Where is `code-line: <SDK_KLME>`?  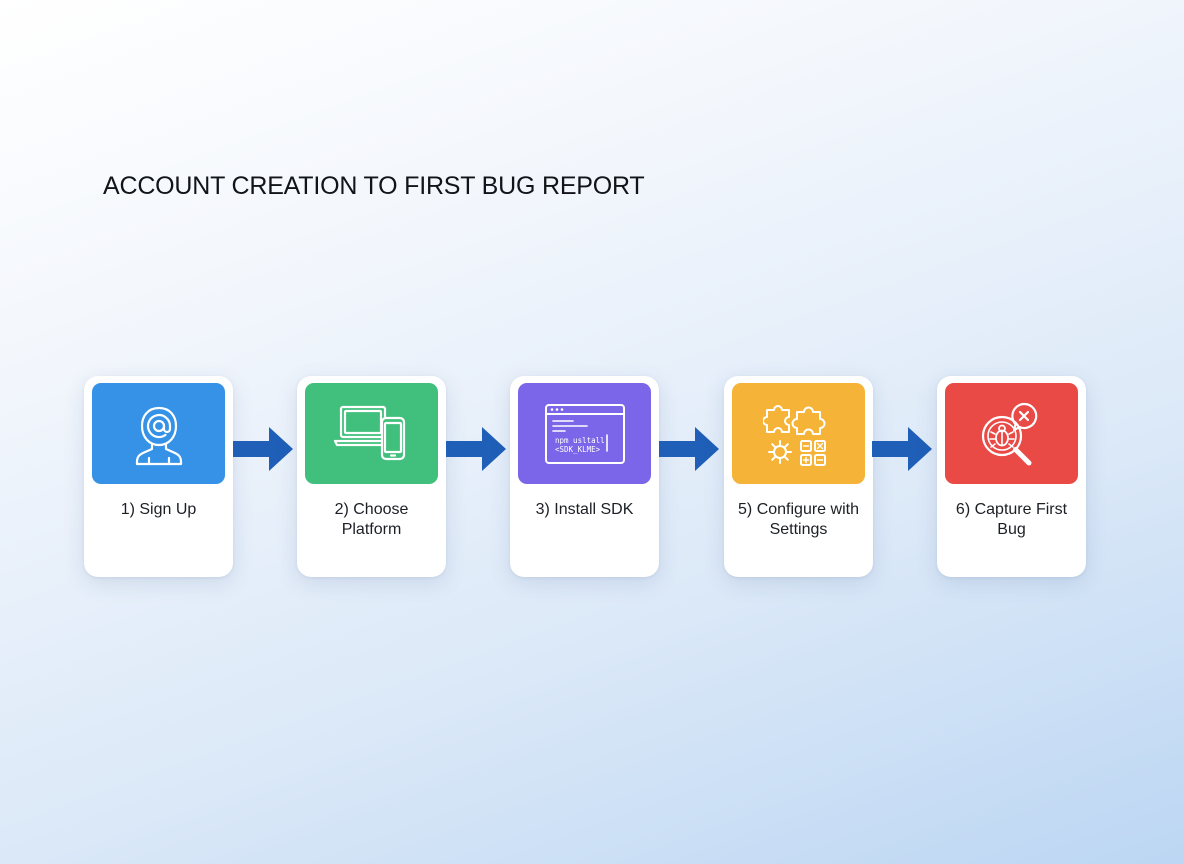
code-line: <SDK_KLME> is located at coordinates (578, 449).